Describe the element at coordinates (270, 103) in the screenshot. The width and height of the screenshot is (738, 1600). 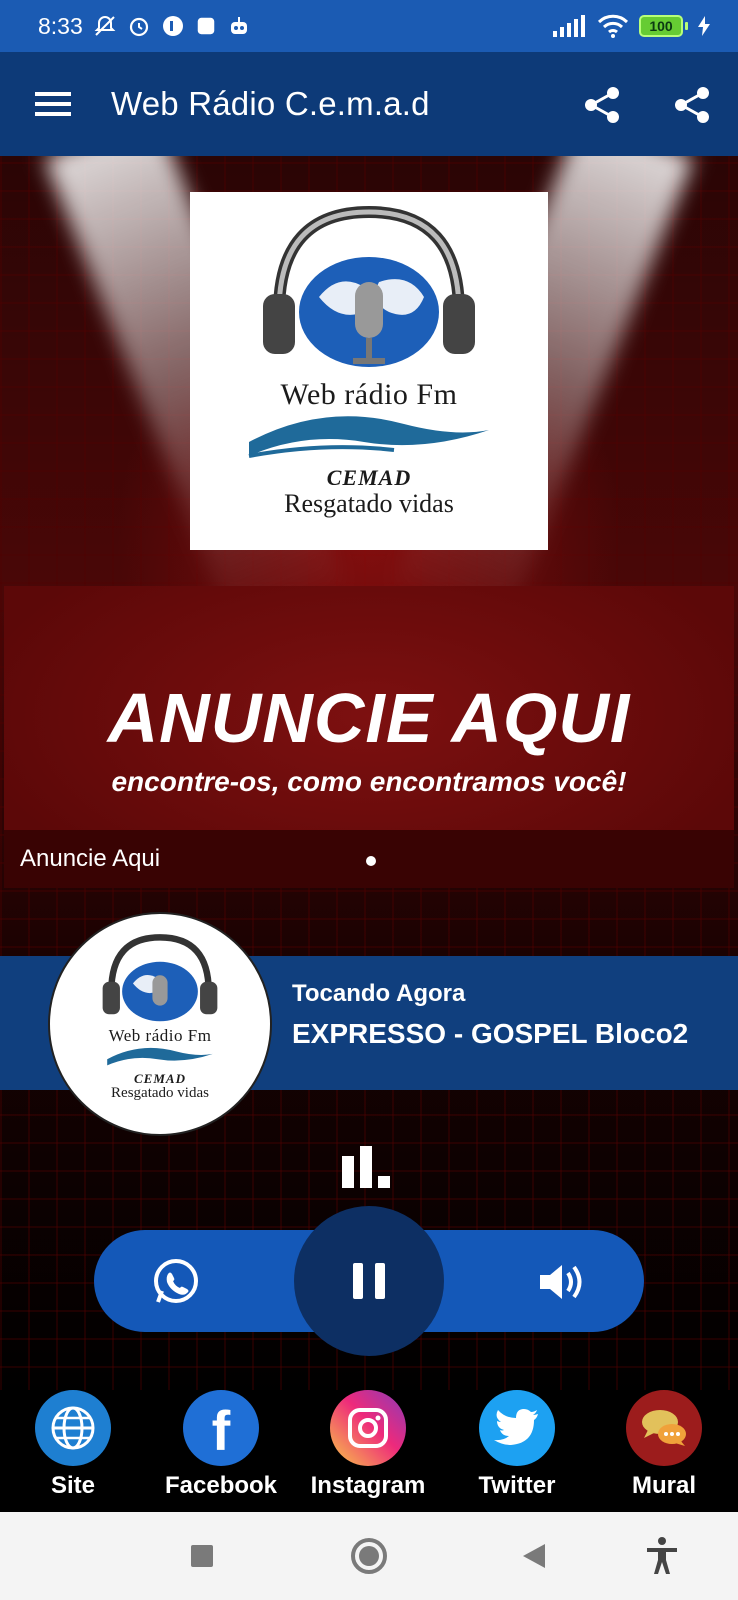
I see `app-title: Web Rádio C.e.m.a.d` at that location.